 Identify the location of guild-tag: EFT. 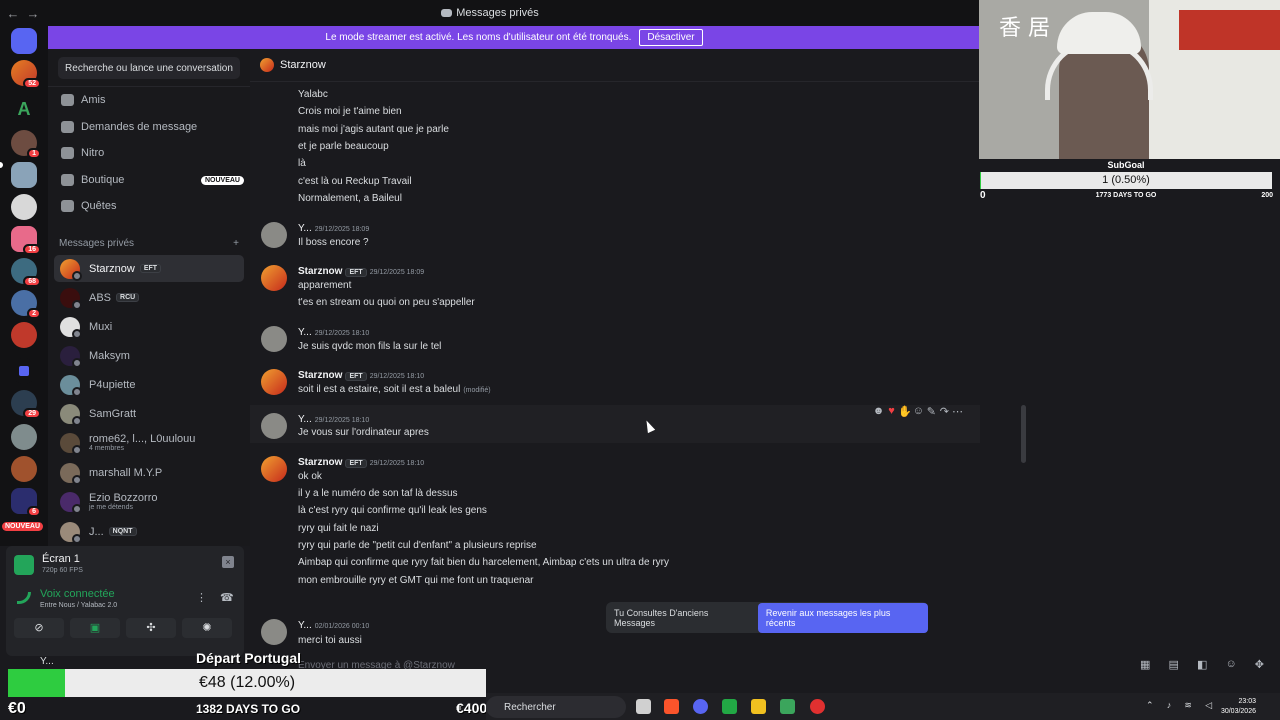
(356, 376).